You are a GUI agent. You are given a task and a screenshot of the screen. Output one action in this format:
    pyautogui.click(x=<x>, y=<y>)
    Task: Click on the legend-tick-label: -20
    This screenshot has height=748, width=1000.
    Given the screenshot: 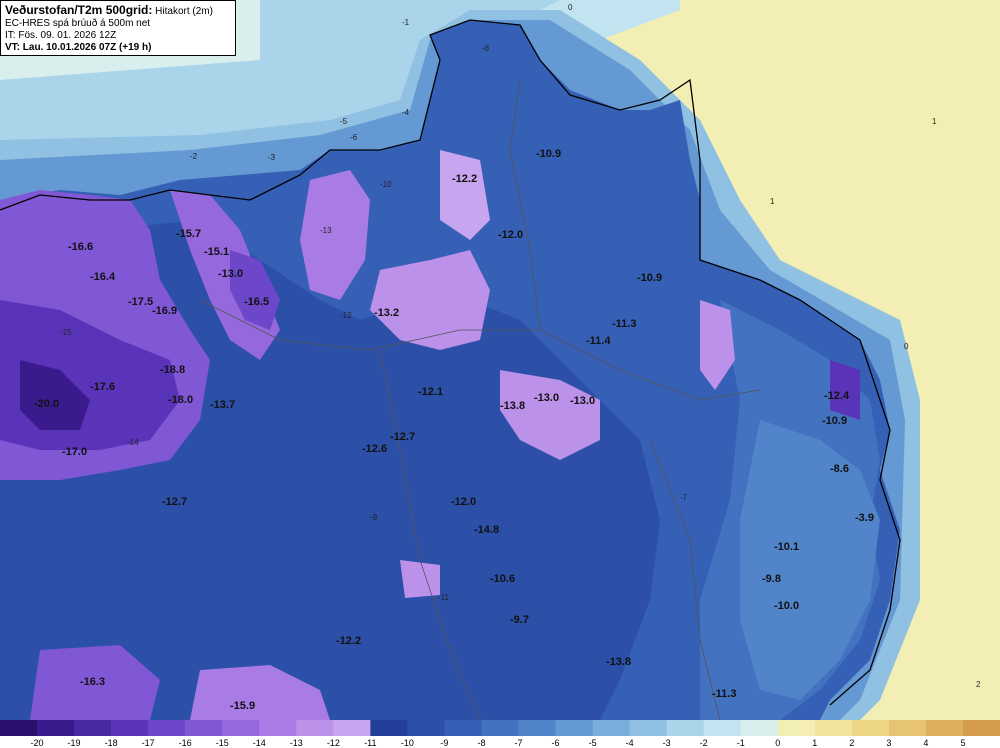 What is the action you would take?
    pyautogui.click(x=37, y=743)
    